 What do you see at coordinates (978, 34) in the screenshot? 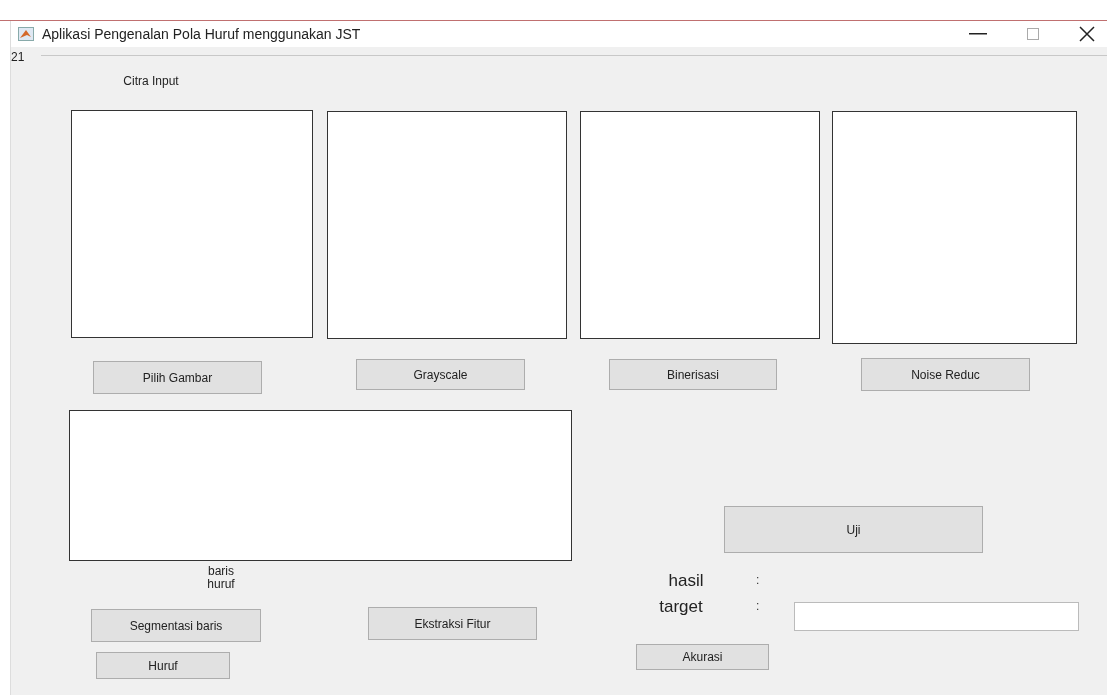
I see `minimize-icon` at bounding box center [978, 34].